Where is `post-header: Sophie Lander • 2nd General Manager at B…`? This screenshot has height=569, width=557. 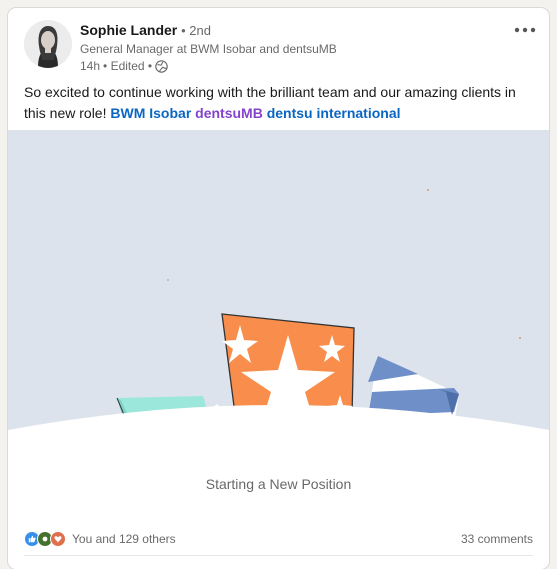 post-header: Sophie Lander • 2nd General Manager at B… is located at coordinates (278, 43).